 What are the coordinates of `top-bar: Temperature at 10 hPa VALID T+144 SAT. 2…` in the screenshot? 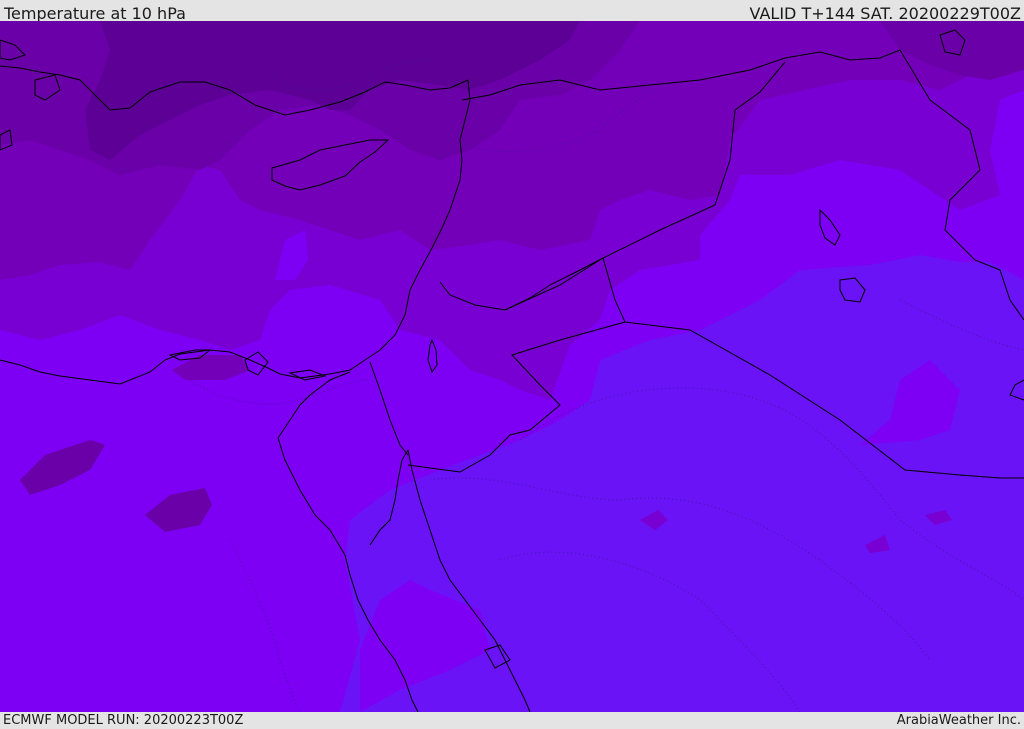 It's located at (512, 11).